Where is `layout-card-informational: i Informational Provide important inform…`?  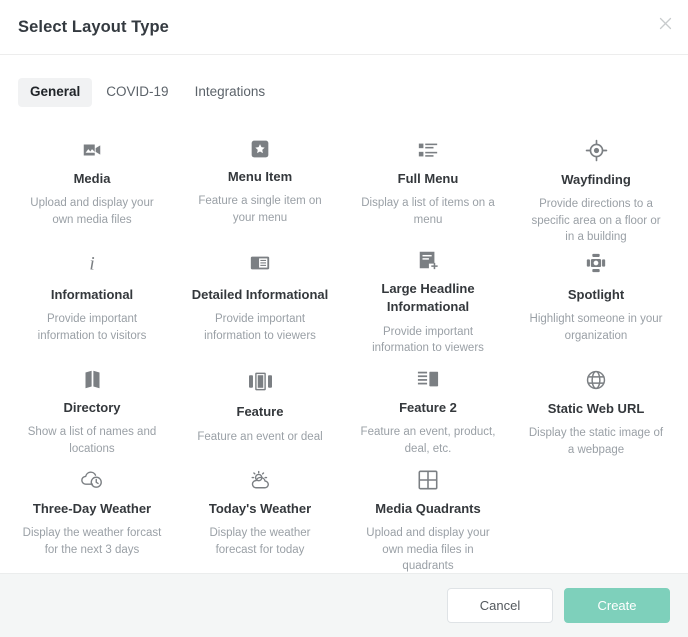 layout-card-informational: i Informational Provide important inform… is located at coordinates (92, 299).